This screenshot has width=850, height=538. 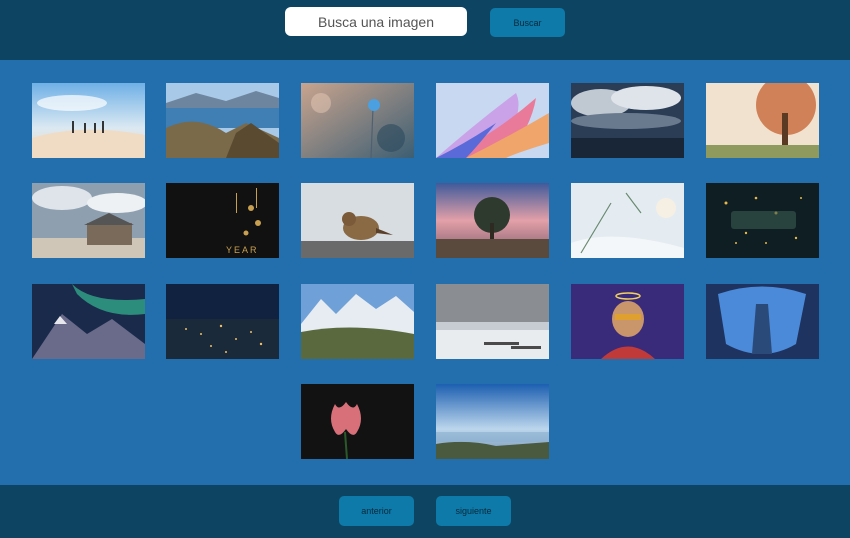 What do you see at coordinates (492, 220) in the screenshot?
I see `tree-sunset-image` at bounding box center [492, 220].